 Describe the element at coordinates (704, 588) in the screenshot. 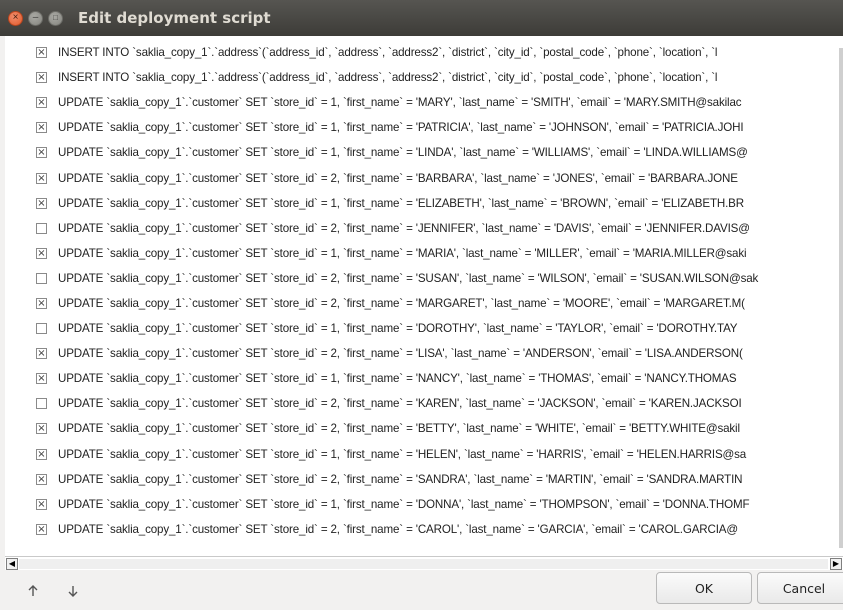

I see `ok-button: OK` at that location.